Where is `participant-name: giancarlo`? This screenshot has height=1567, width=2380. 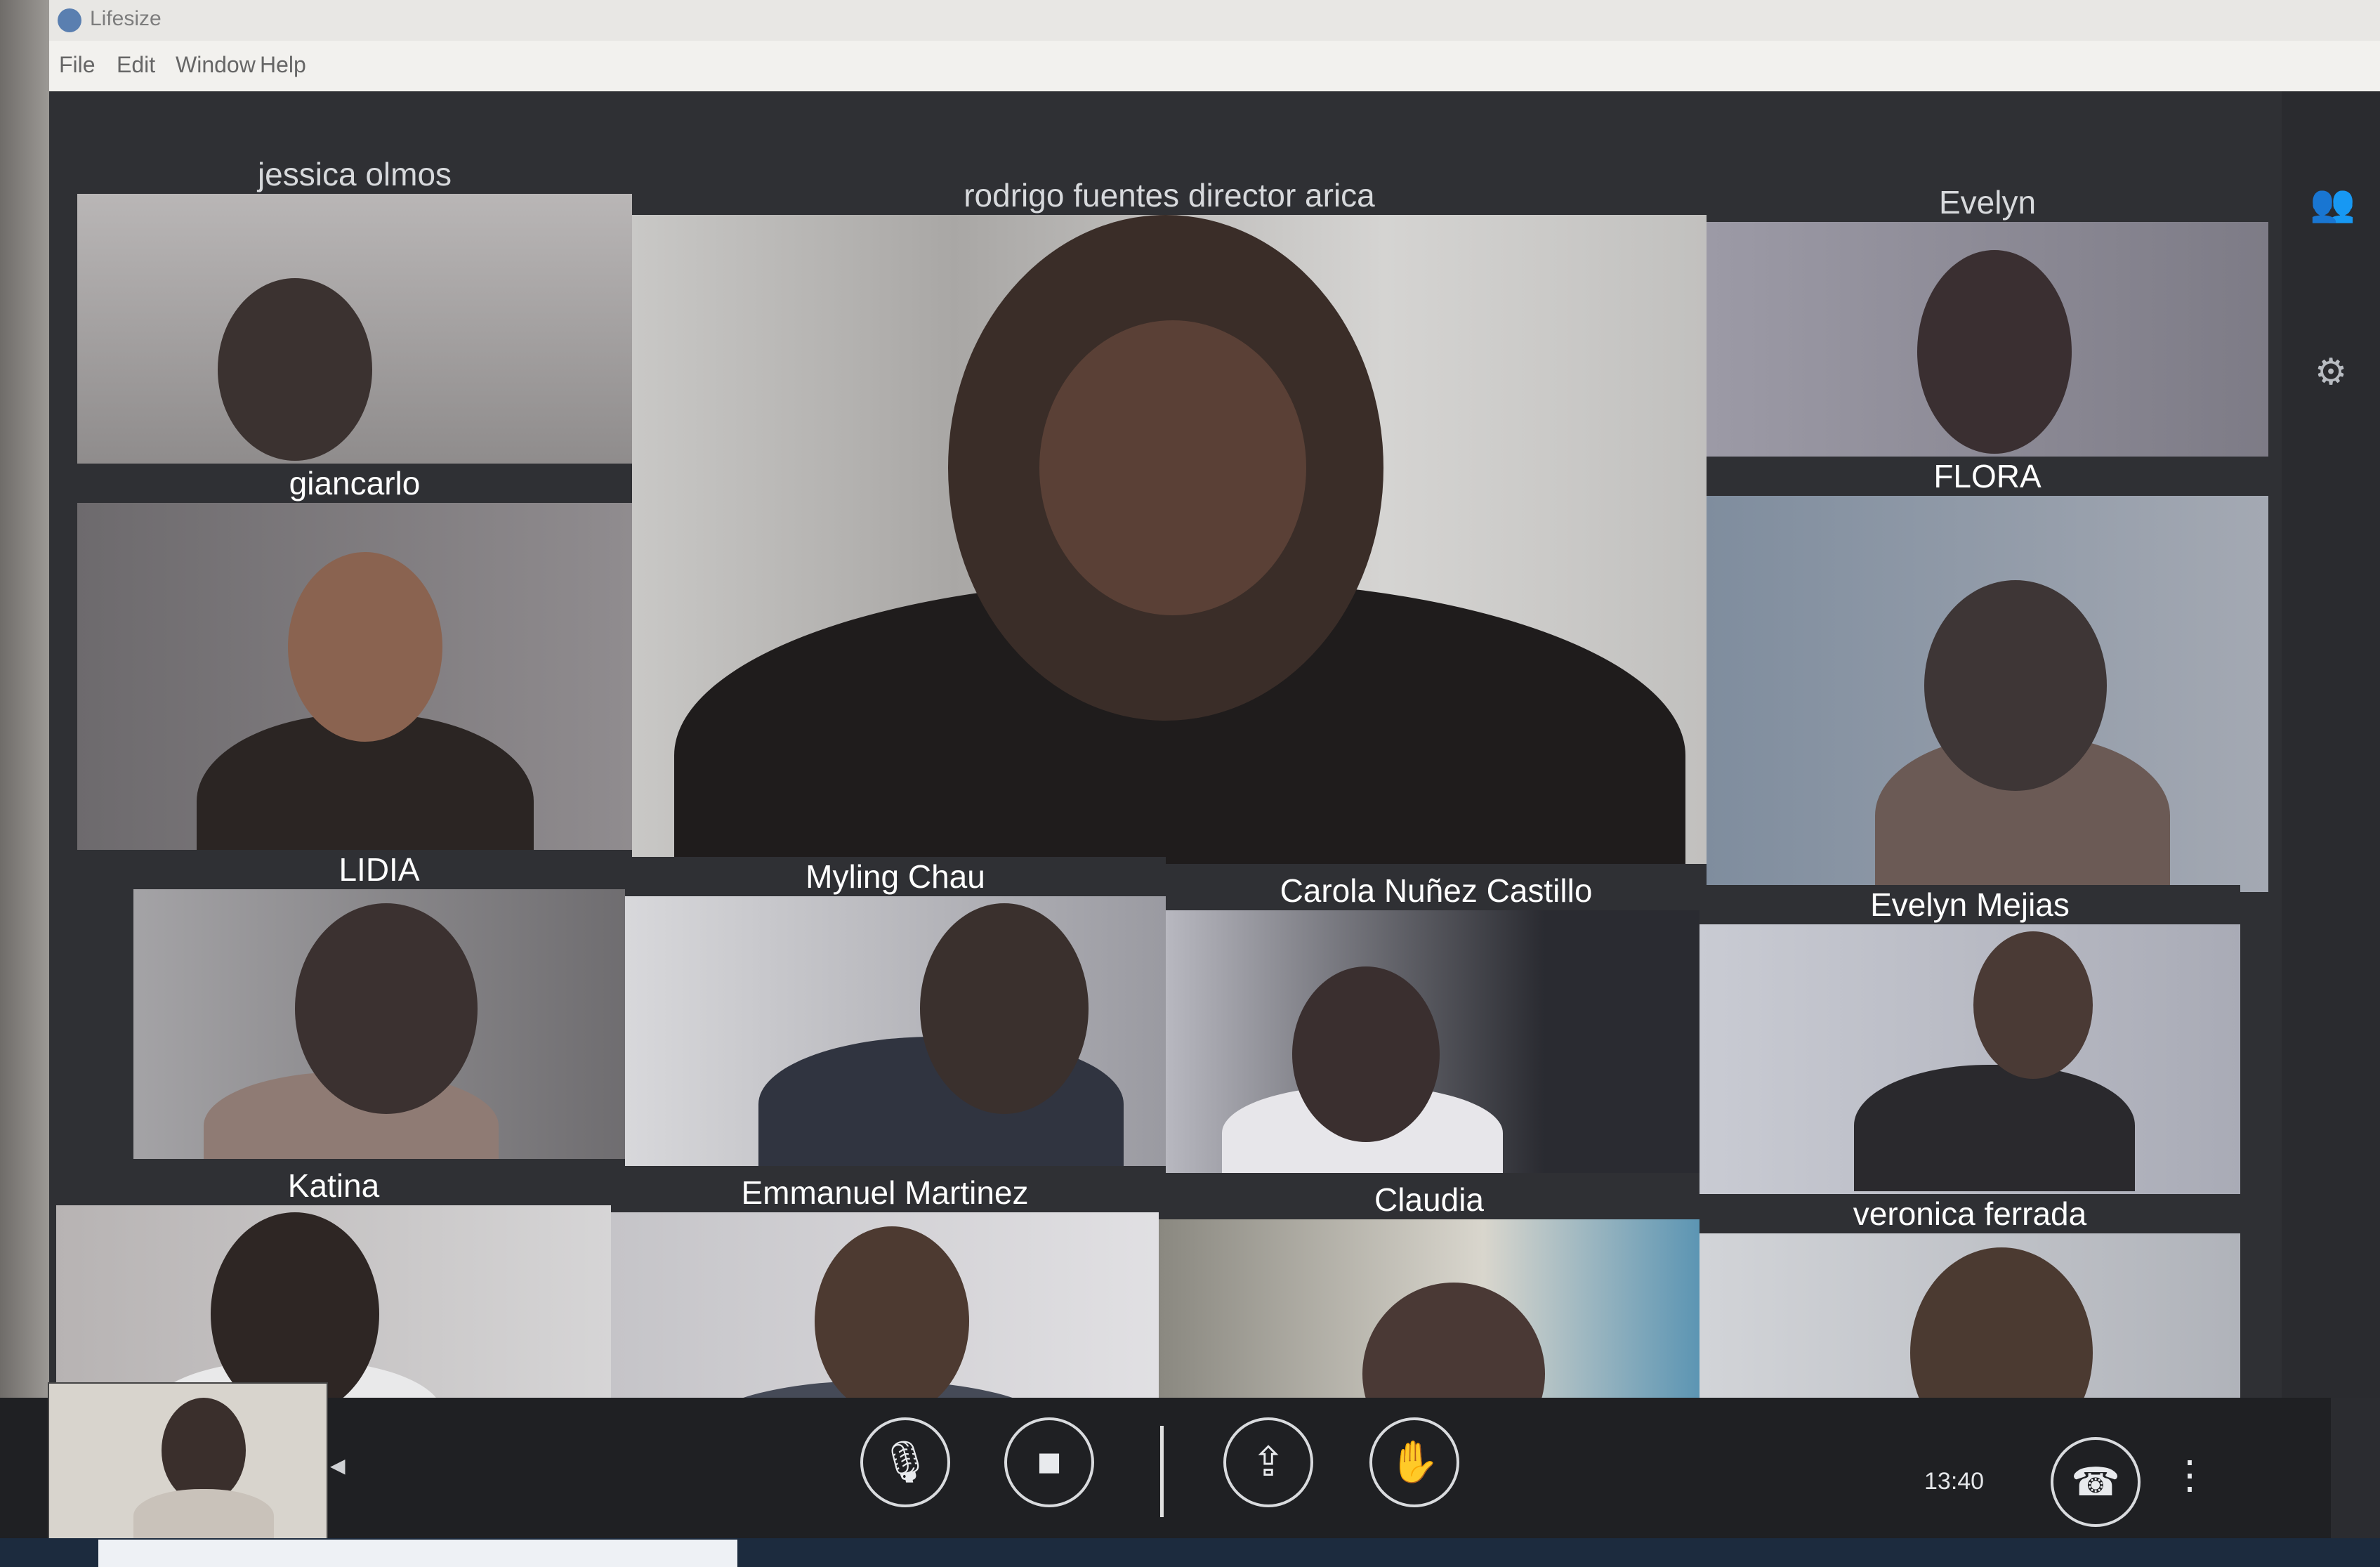 participant-name: giancarlo is located at coordinates (354, 483).